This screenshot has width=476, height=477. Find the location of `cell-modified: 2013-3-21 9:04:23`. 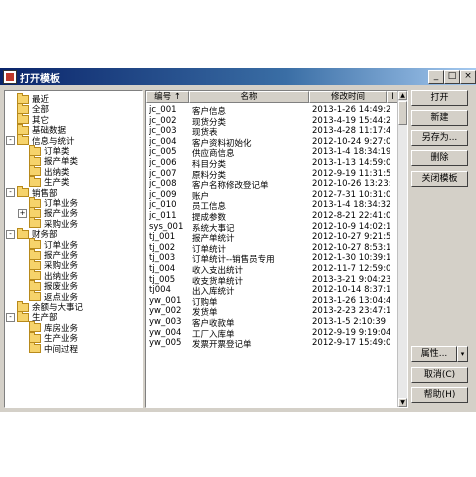

cell-modified: 2013-3-21 9:04:23 is located at coordinates (351, 279).